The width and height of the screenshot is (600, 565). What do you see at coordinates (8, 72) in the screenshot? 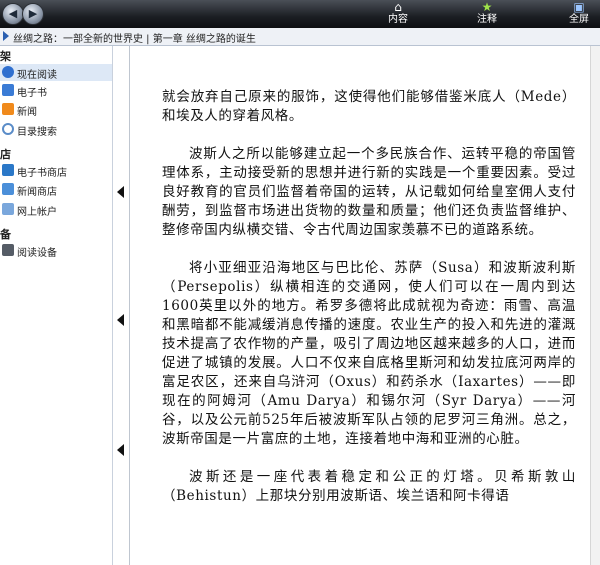
I see `play-icon` at bounding box center [8, 72].